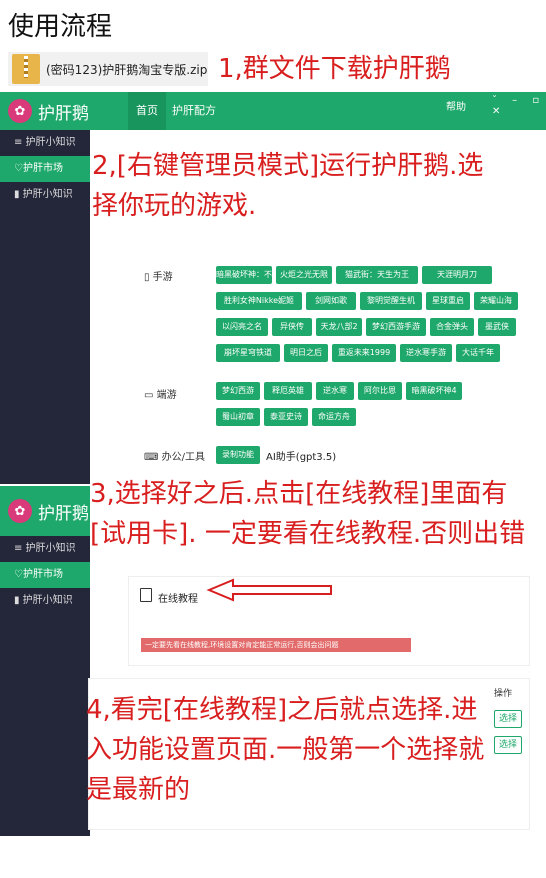  I want to click on game-chip: 重返未来1999, so click(364, 353).